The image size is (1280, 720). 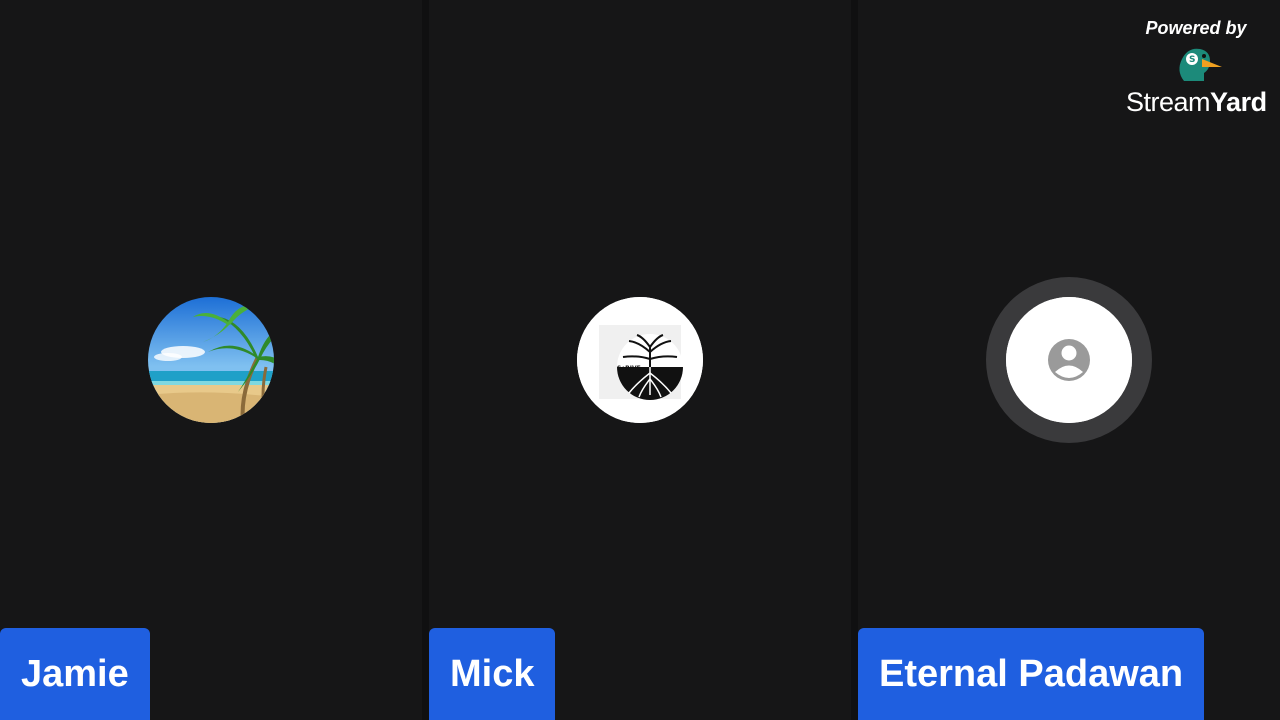 What do you see at coordinates (1196, 102) in the screenshot?
I see `streamyard-wordmark: StreamYard` at bounding box center [1196, 102].